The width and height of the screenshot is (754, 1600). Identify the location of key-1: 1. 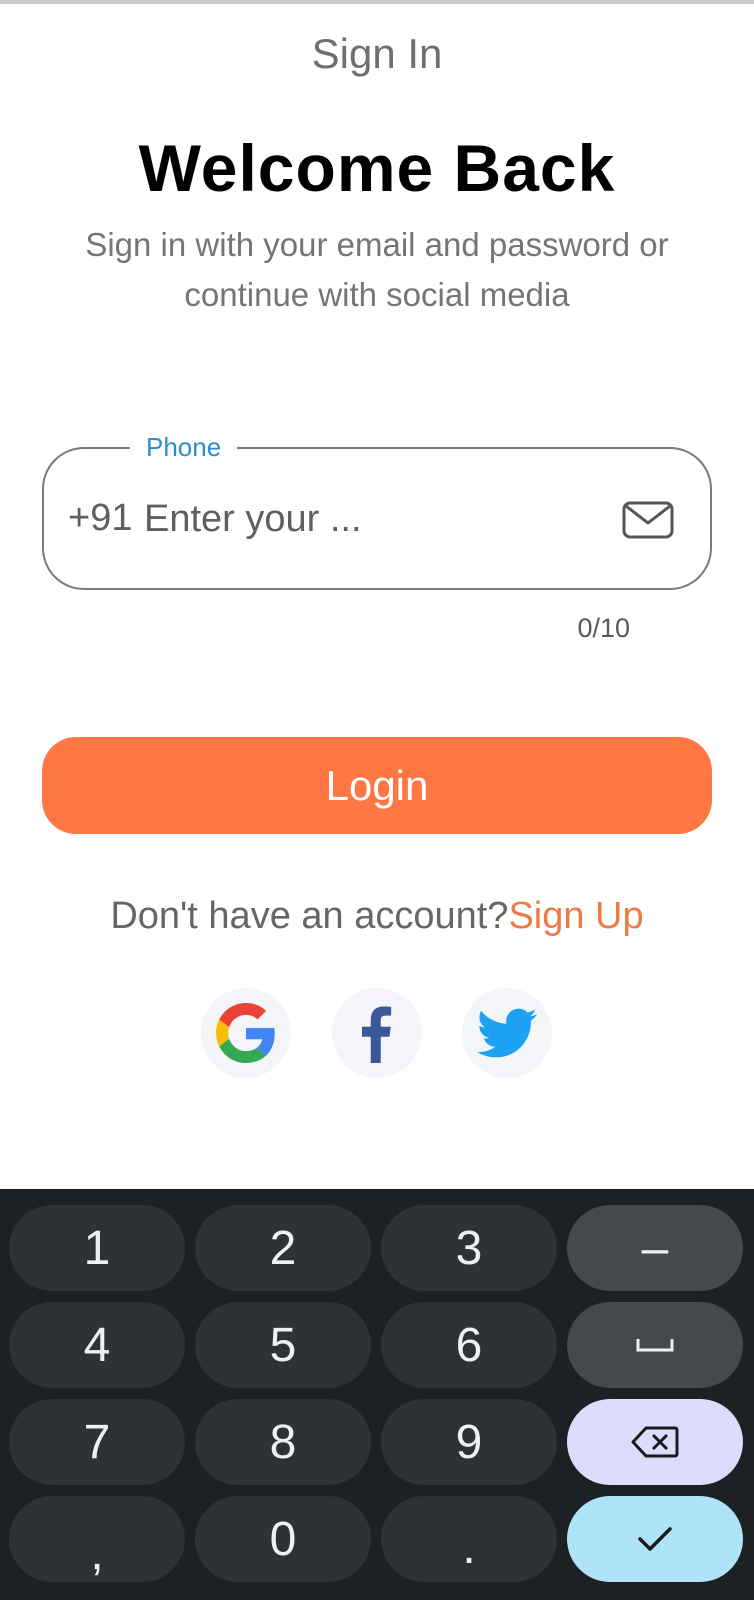
(97, 1248).